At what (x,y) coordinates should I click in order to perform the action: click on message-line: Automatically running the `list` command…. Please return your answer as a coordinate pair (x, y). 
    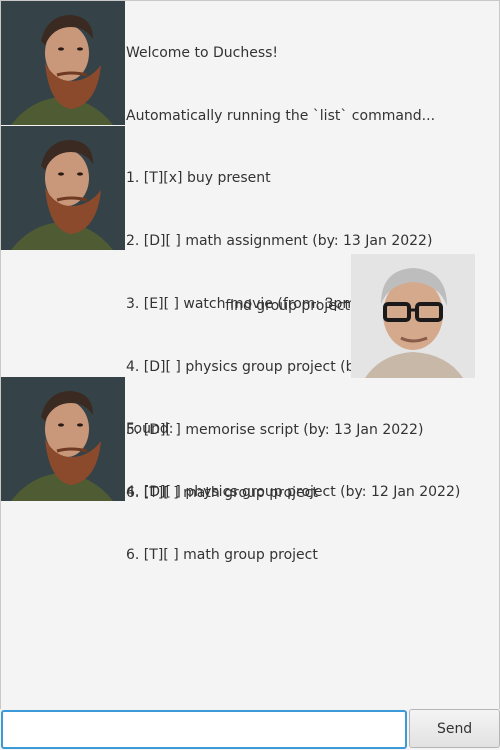
    Looking at the image, I should click on (281, 116).